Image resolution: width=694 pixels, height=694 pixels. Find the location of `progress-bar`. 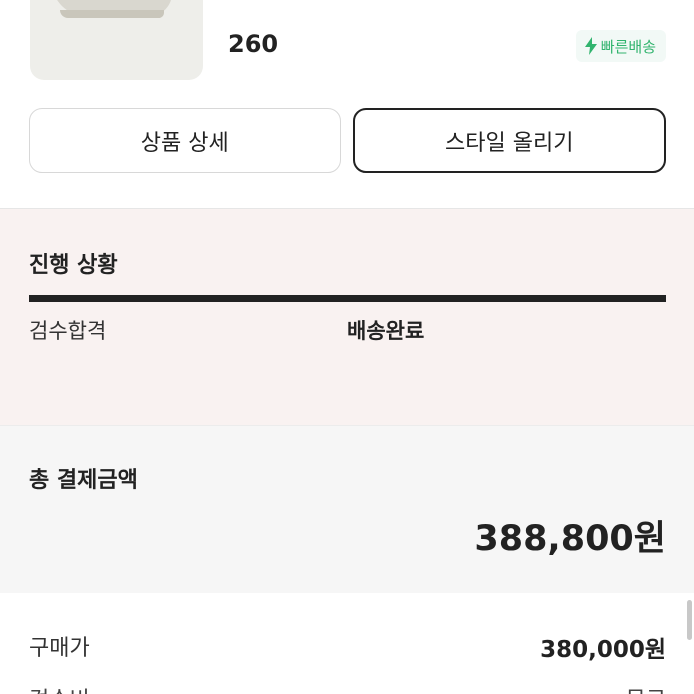

progress-bar is located at coordinates (347, 298).